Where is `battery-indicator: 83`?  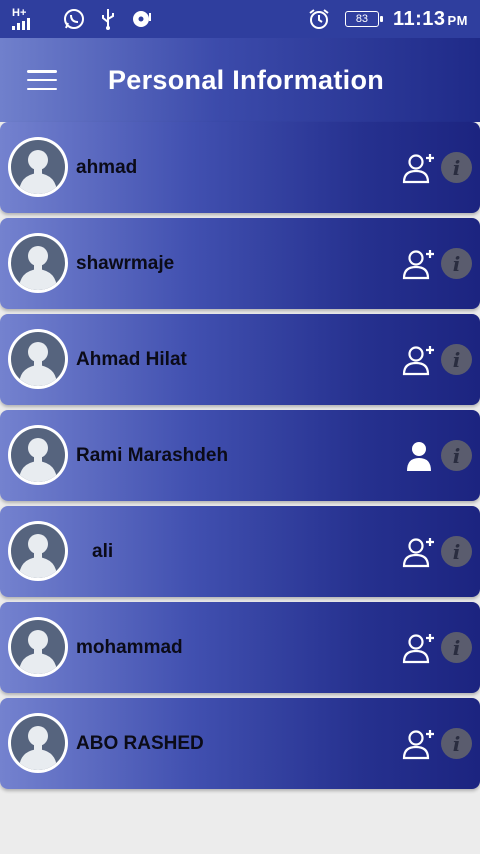 battery-indicator: 83 is located at coordinates (363, 19).